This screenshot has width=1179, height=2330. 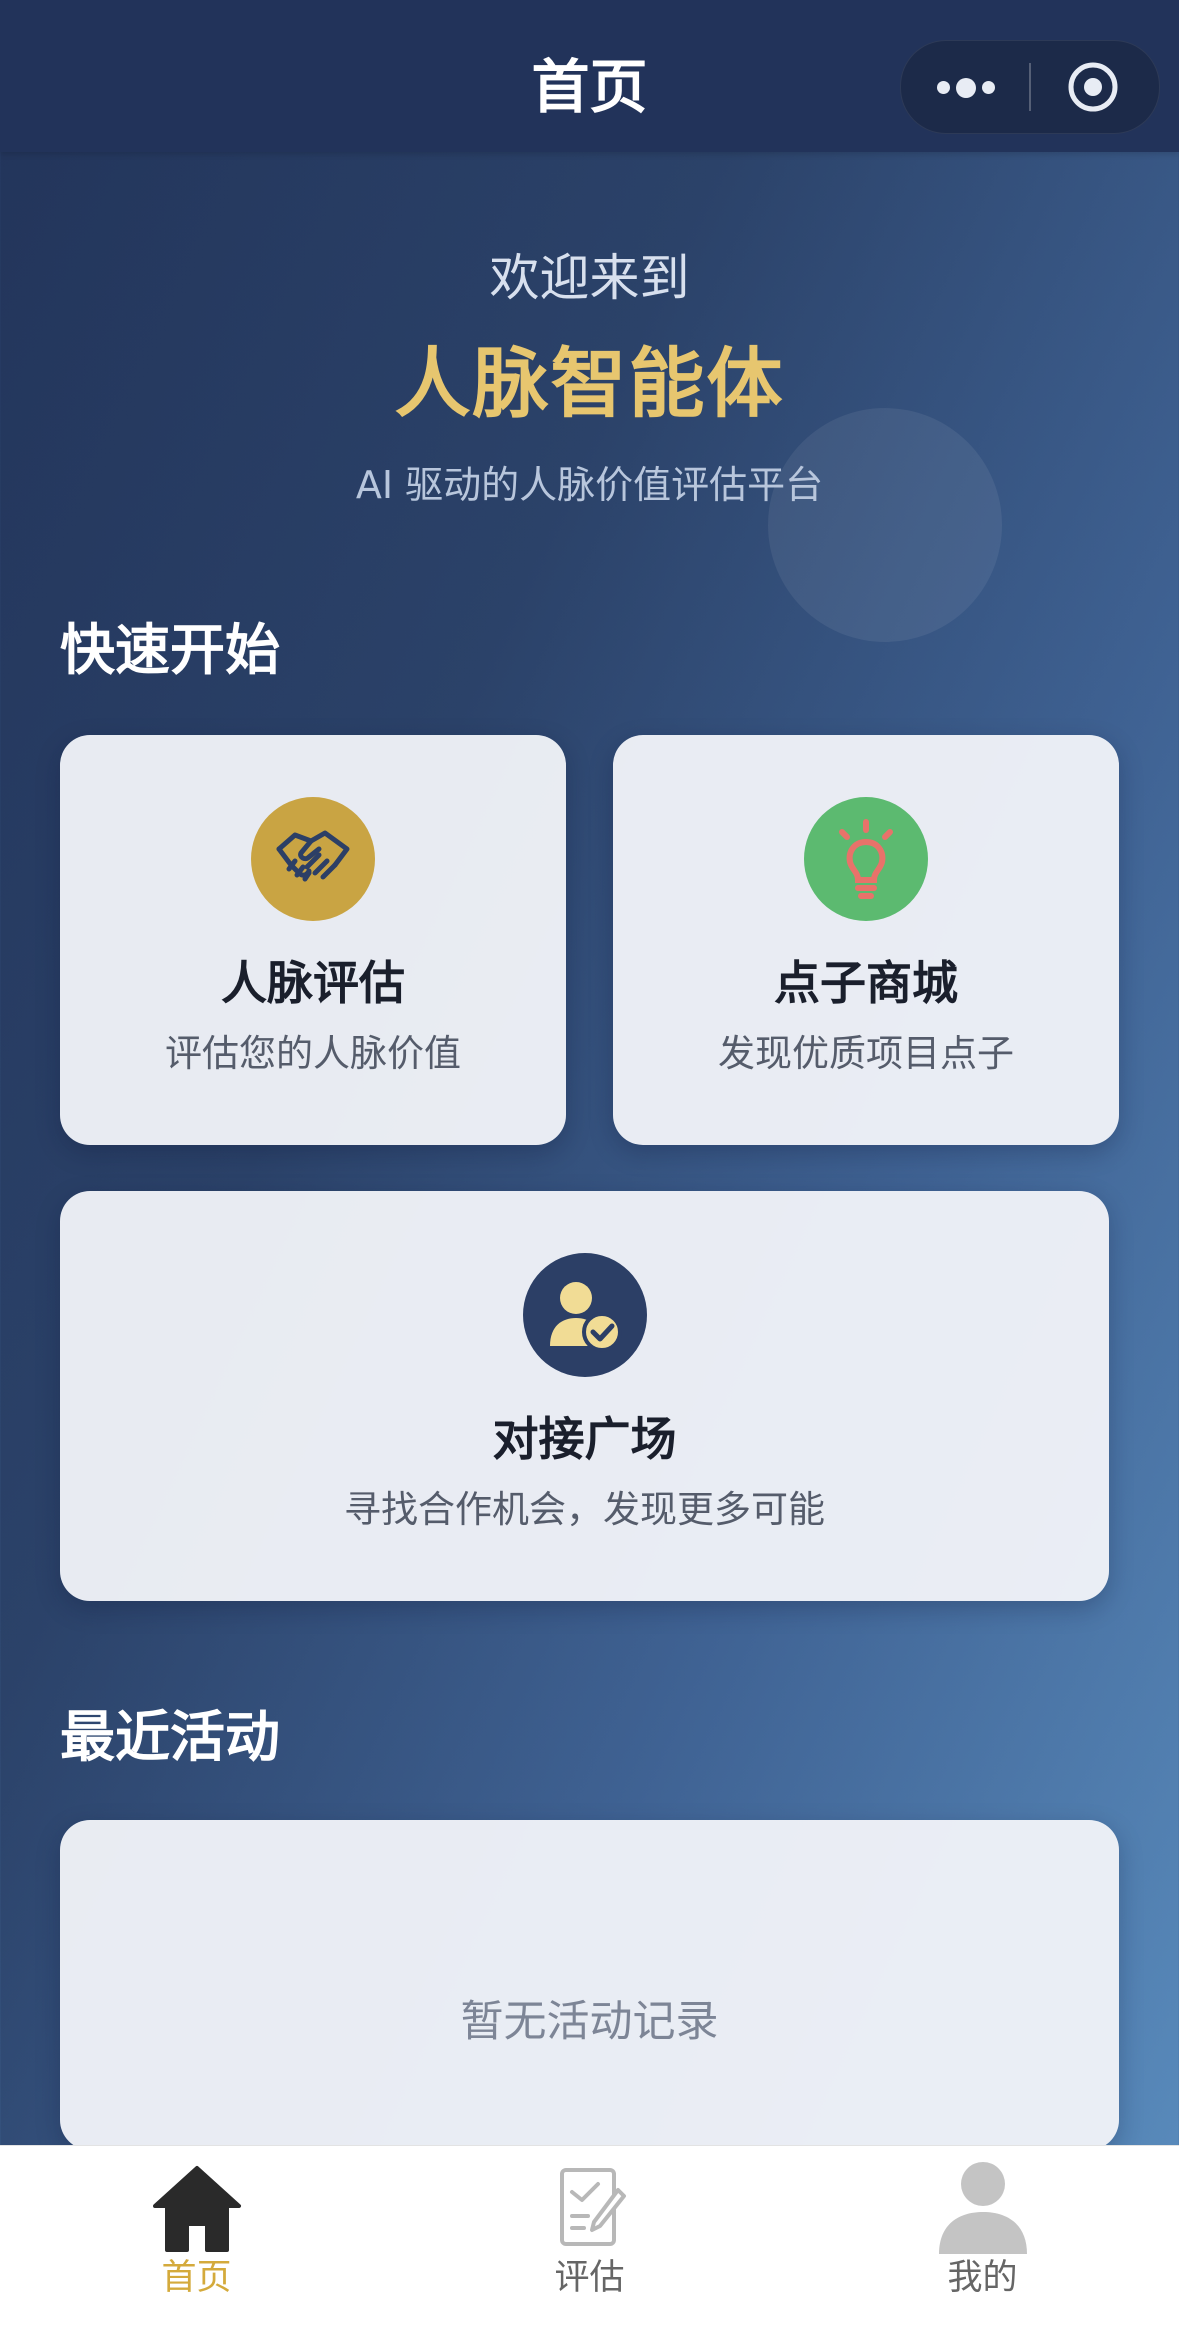 I want to click on app-name: 人脉智能体, so click(x=589, y=383).